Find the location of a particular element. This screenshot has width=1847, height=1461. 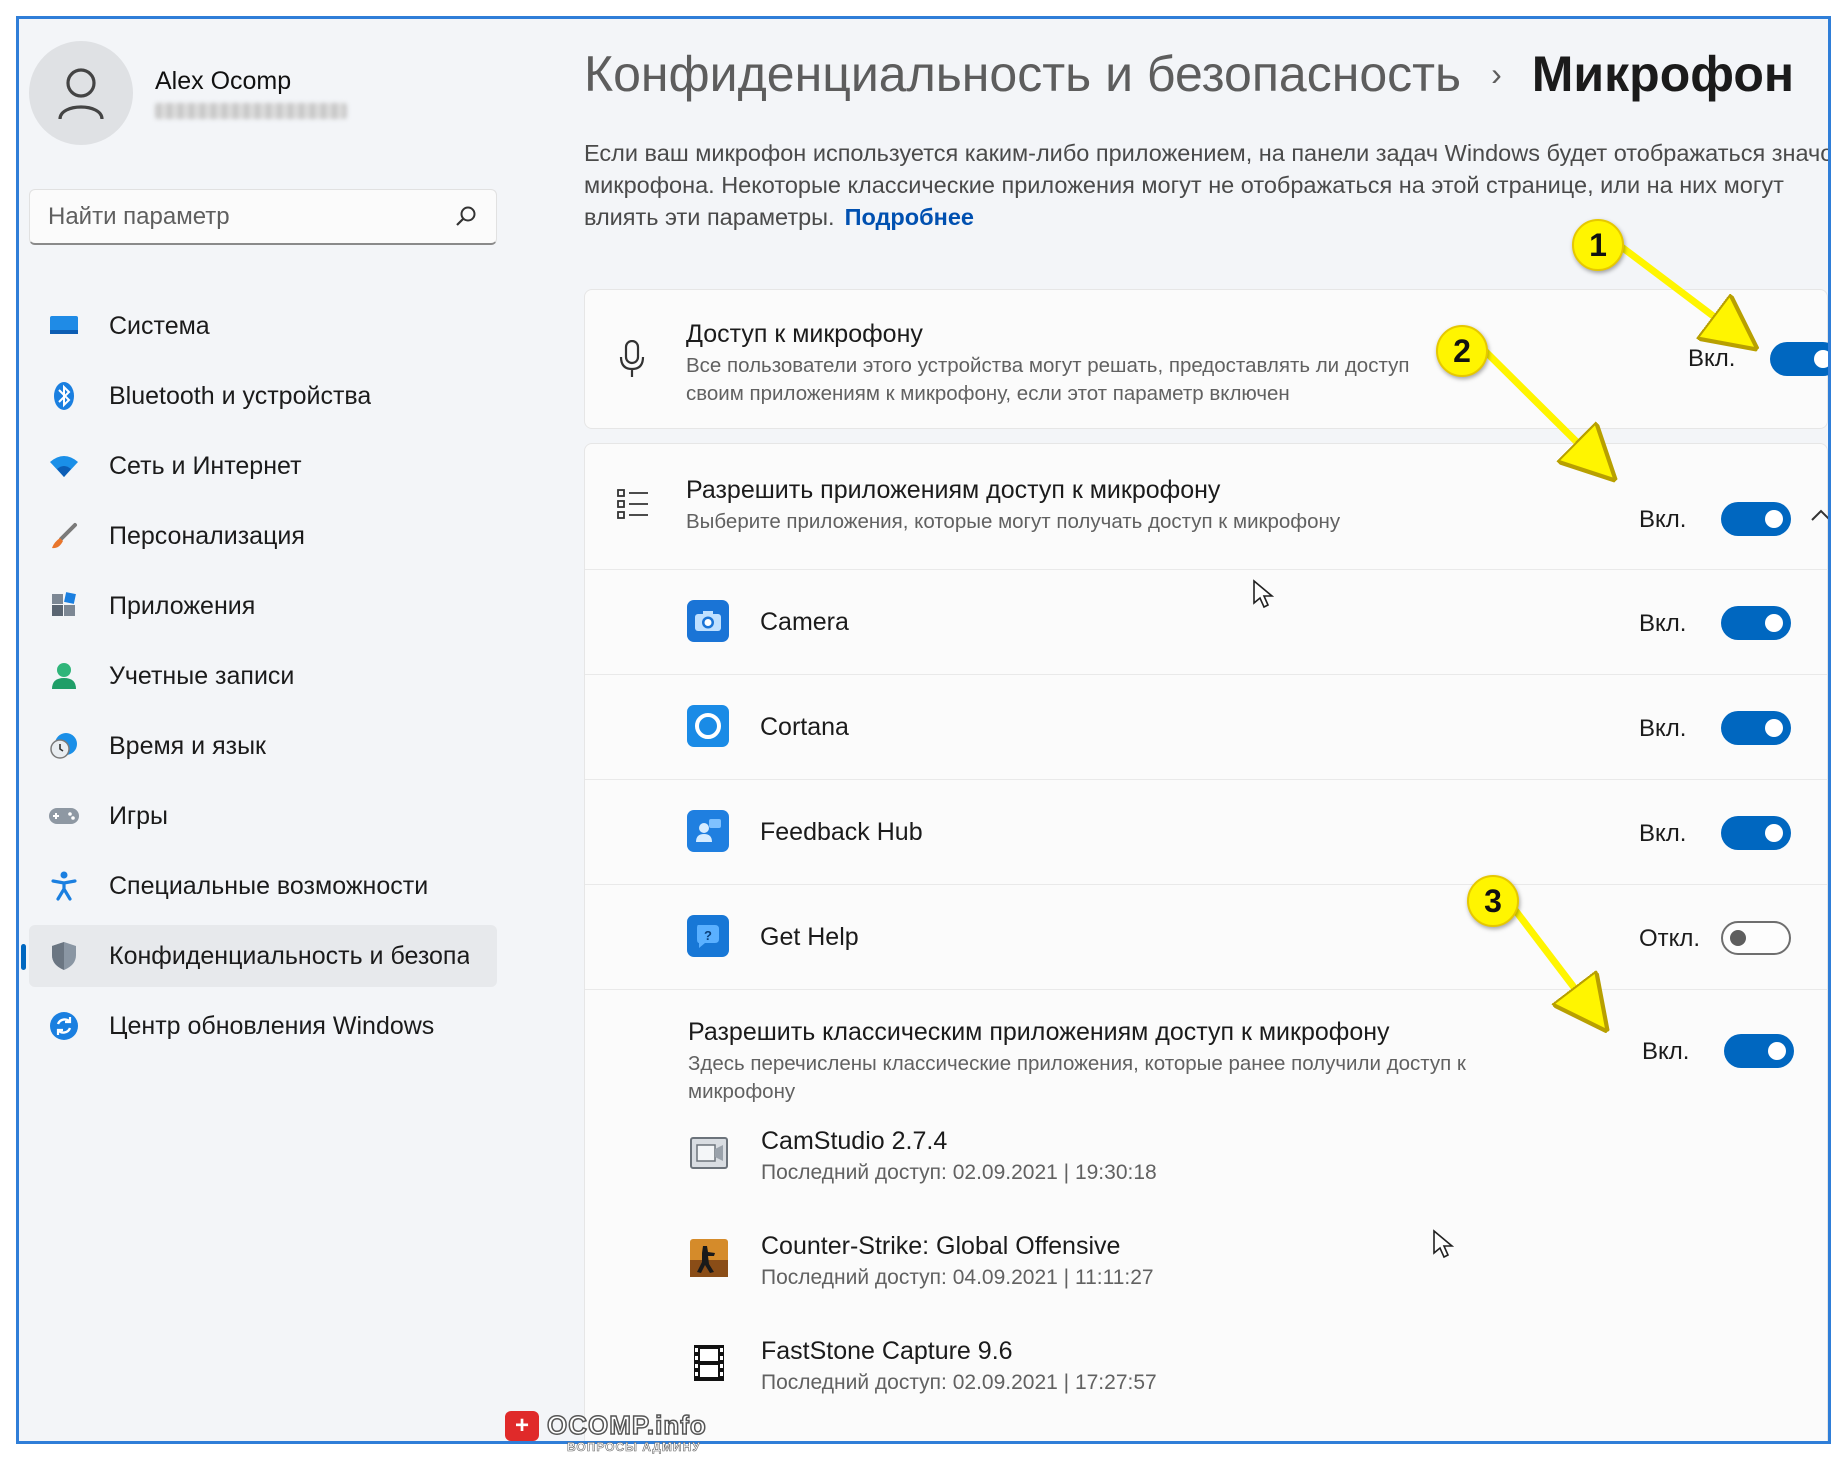

watermark-logo-icon: + is located at coordinates (522, 1425).